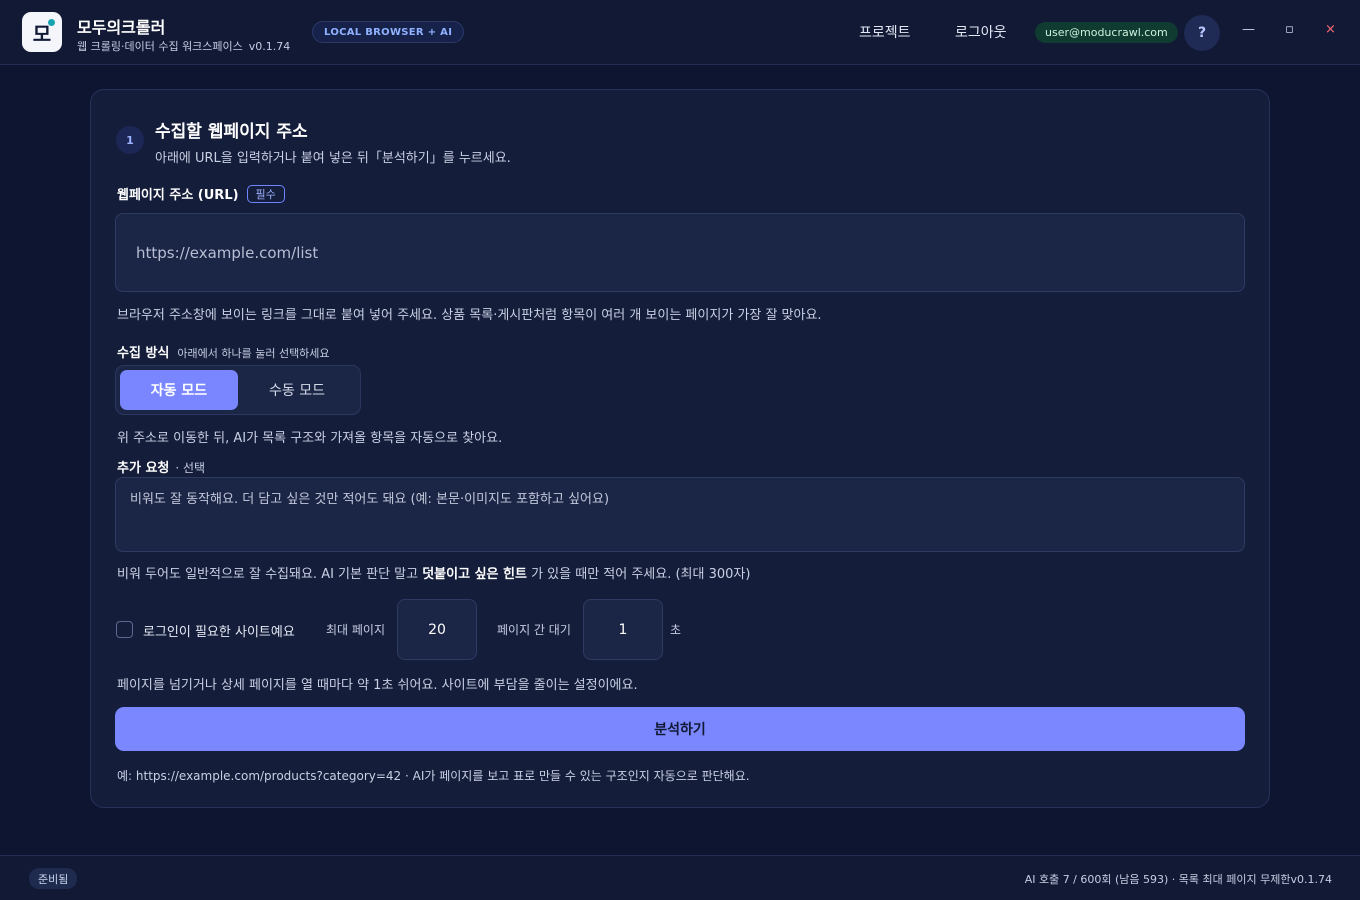  I want to click on delay-input, so click(623, 629).